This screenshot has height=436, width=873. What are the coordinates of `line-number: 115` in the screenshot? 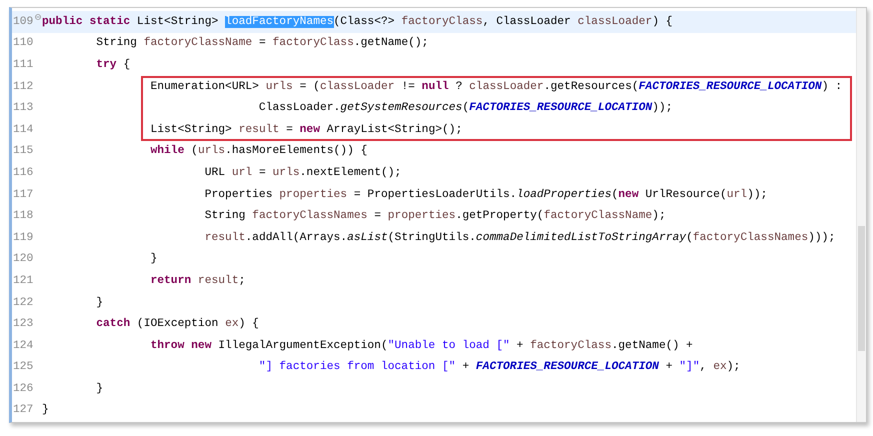 It's located at (23, 151).